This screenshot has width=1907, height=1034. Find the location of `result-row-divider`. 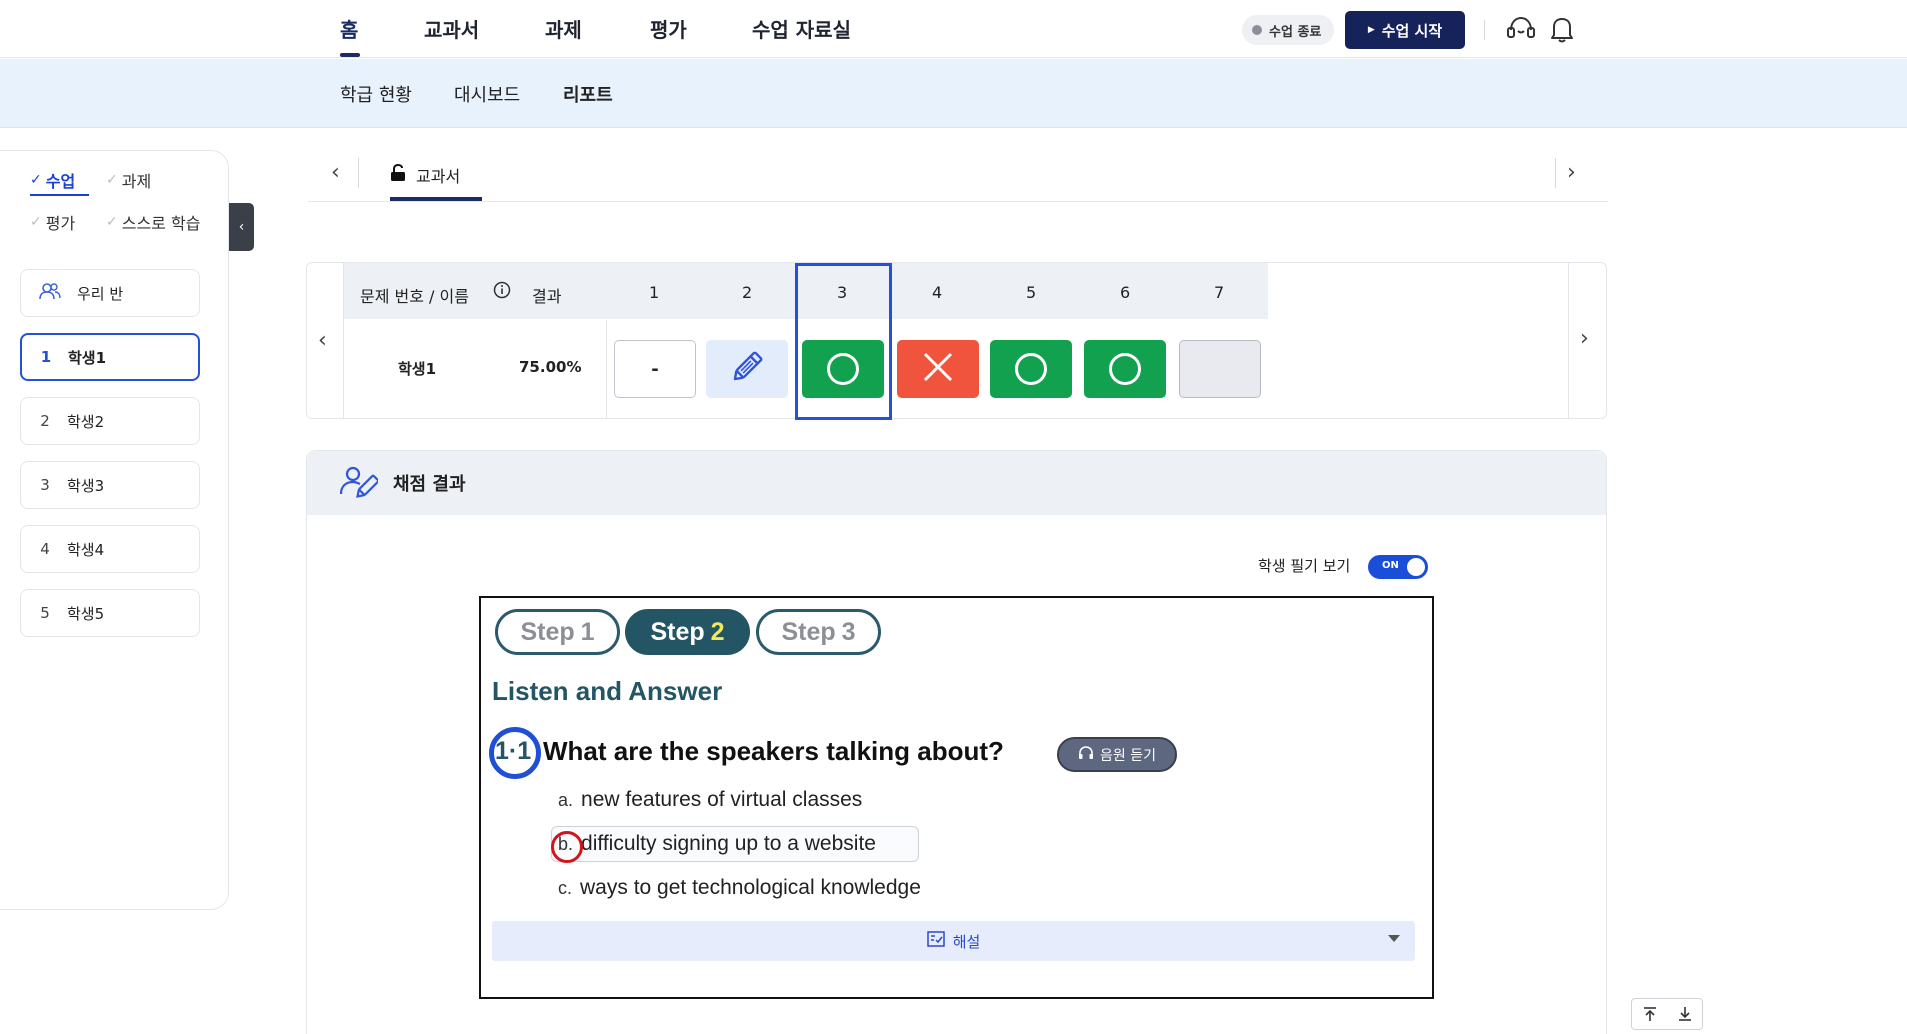

result-row-divider is located at coordinates (606, 369).